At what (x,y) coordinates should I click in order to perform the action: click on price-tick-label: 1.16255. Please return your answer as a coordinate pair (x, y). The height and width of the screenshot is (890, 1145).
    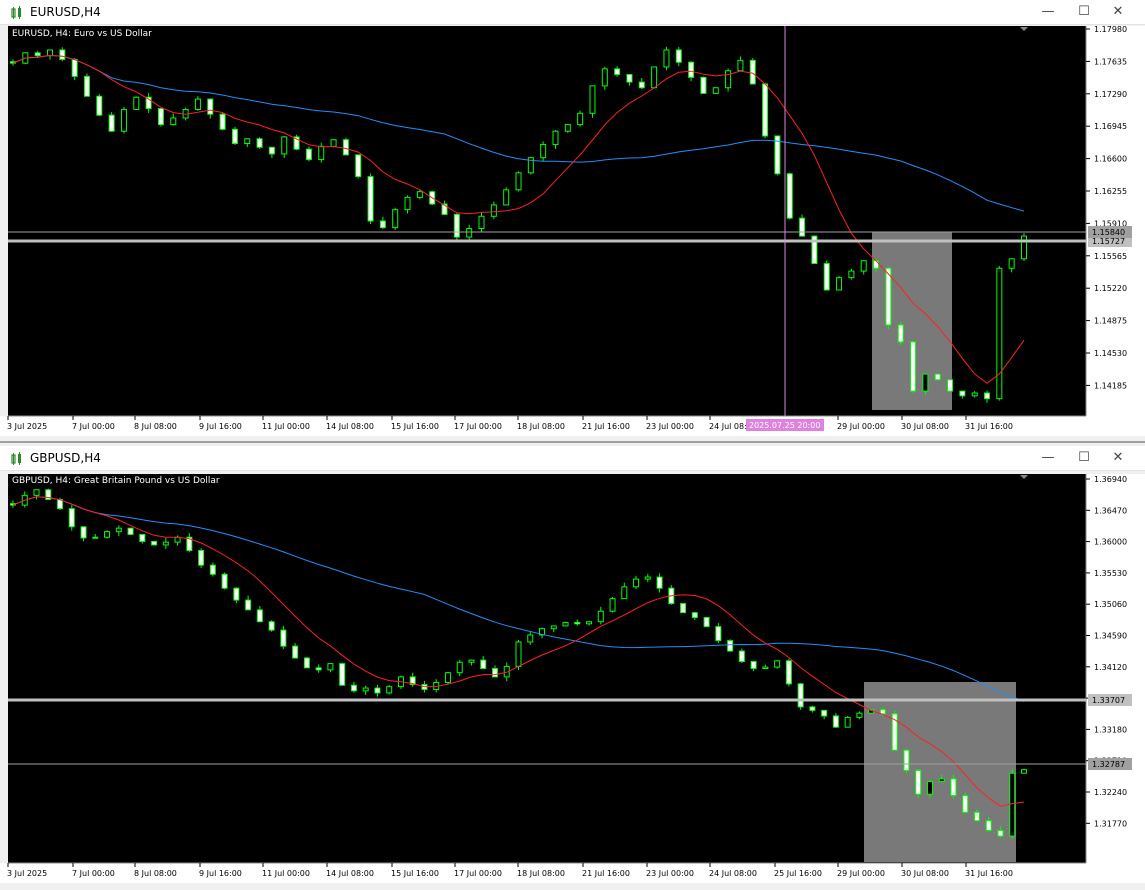
    Looking at the image, I should click on (1110, 191).